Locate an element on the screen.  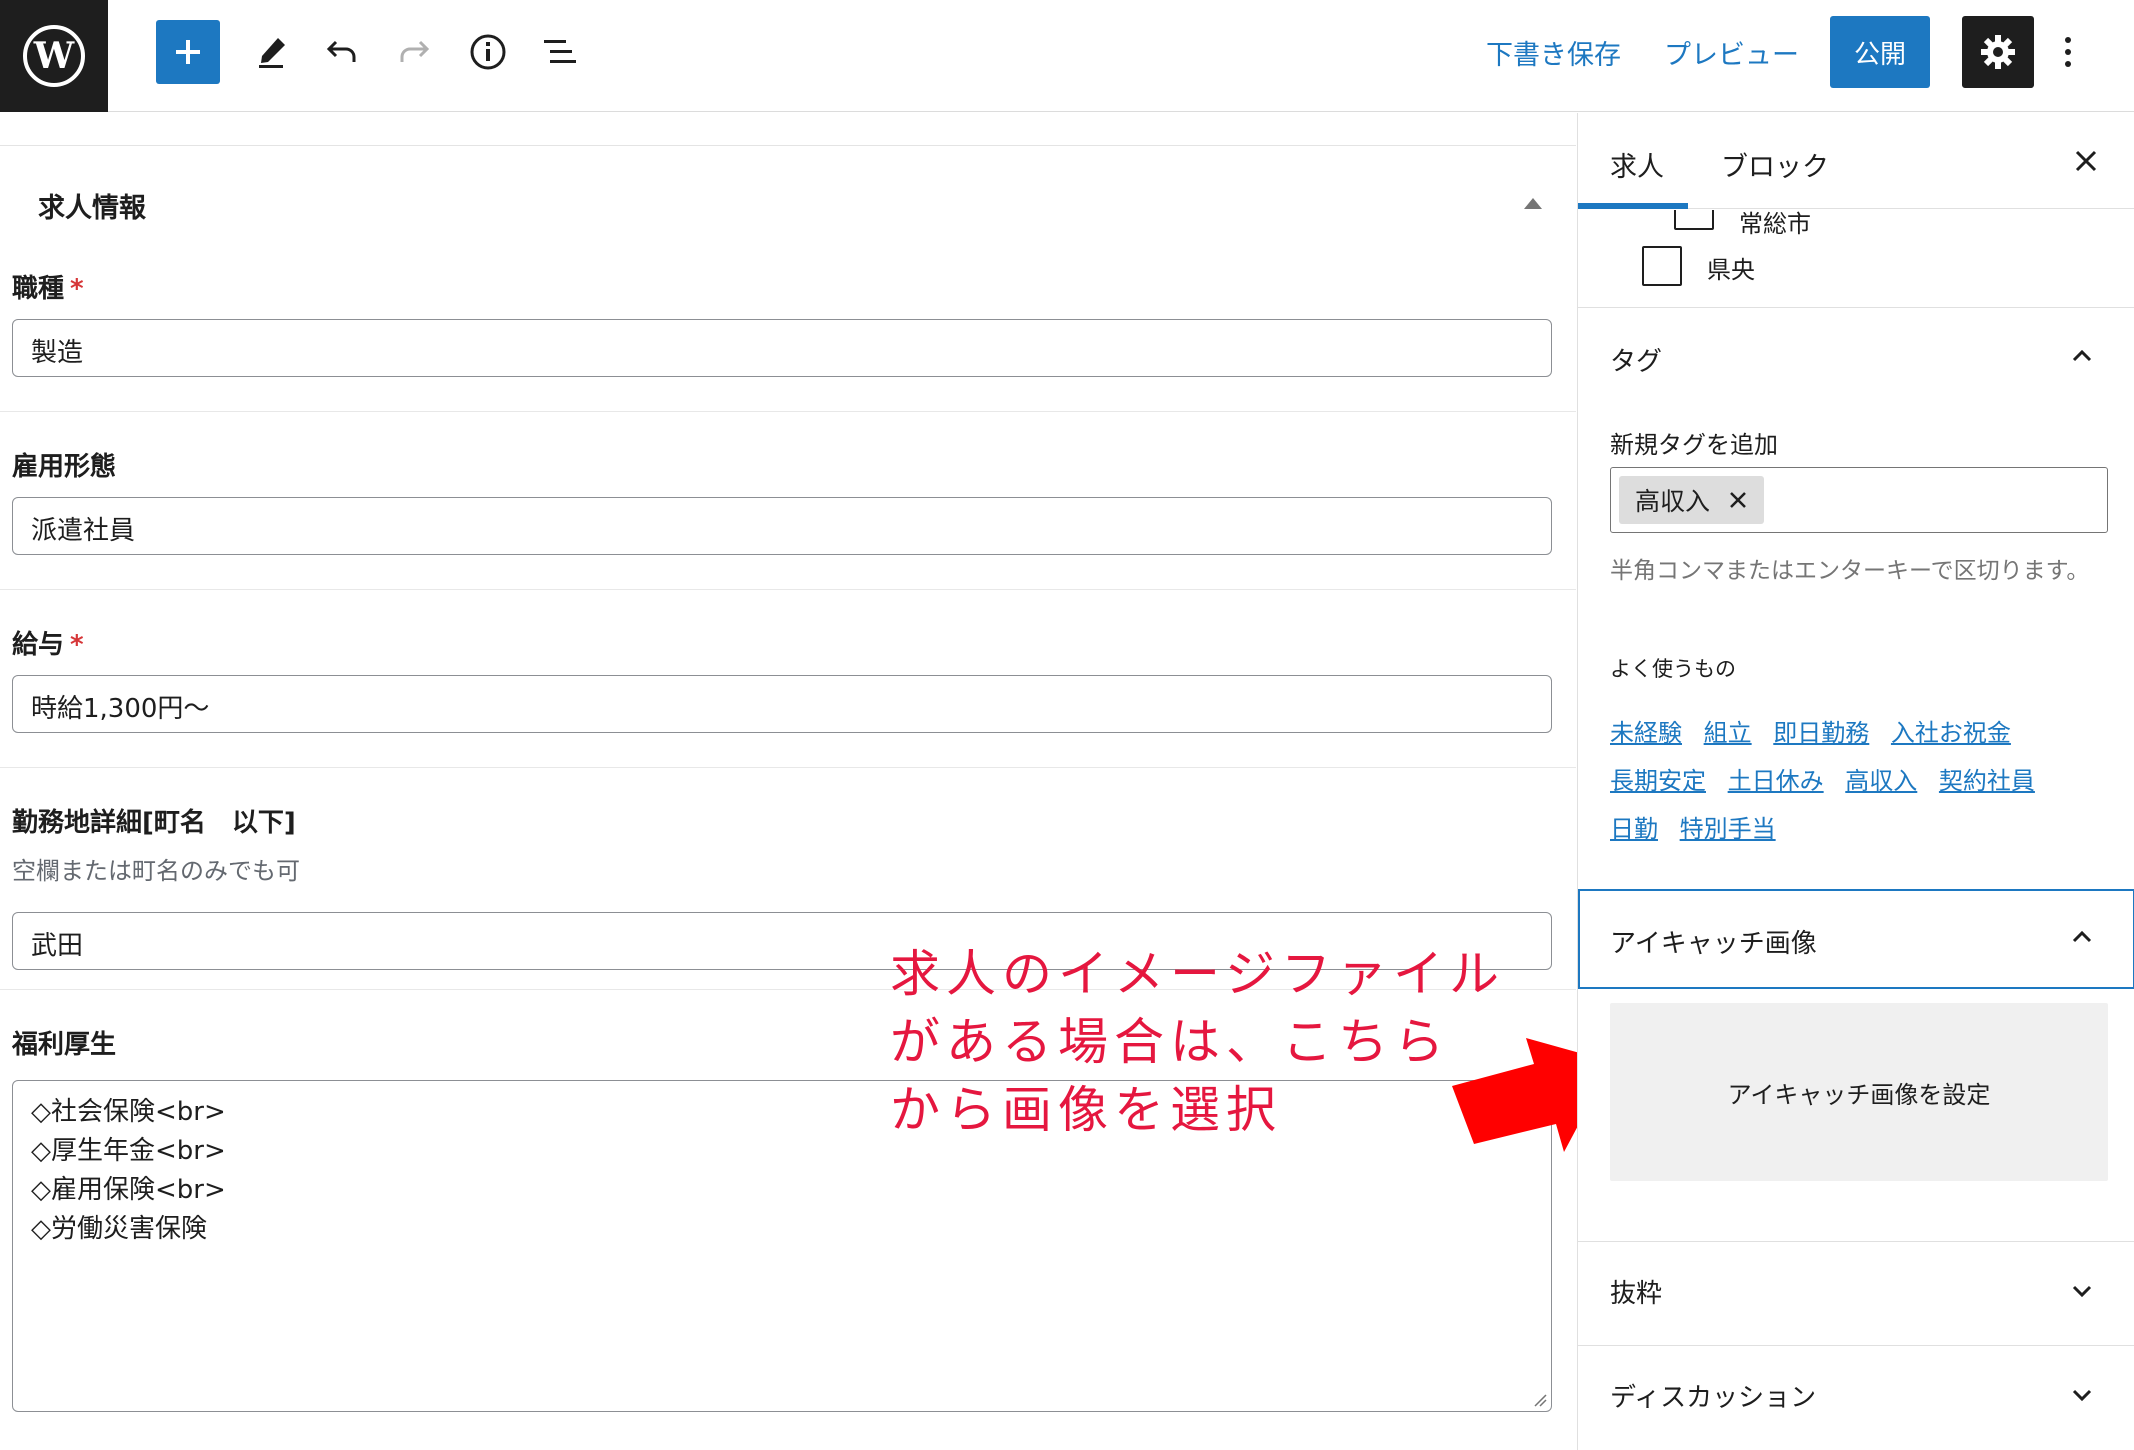
settings-button is located at coordinates (1998, 52).